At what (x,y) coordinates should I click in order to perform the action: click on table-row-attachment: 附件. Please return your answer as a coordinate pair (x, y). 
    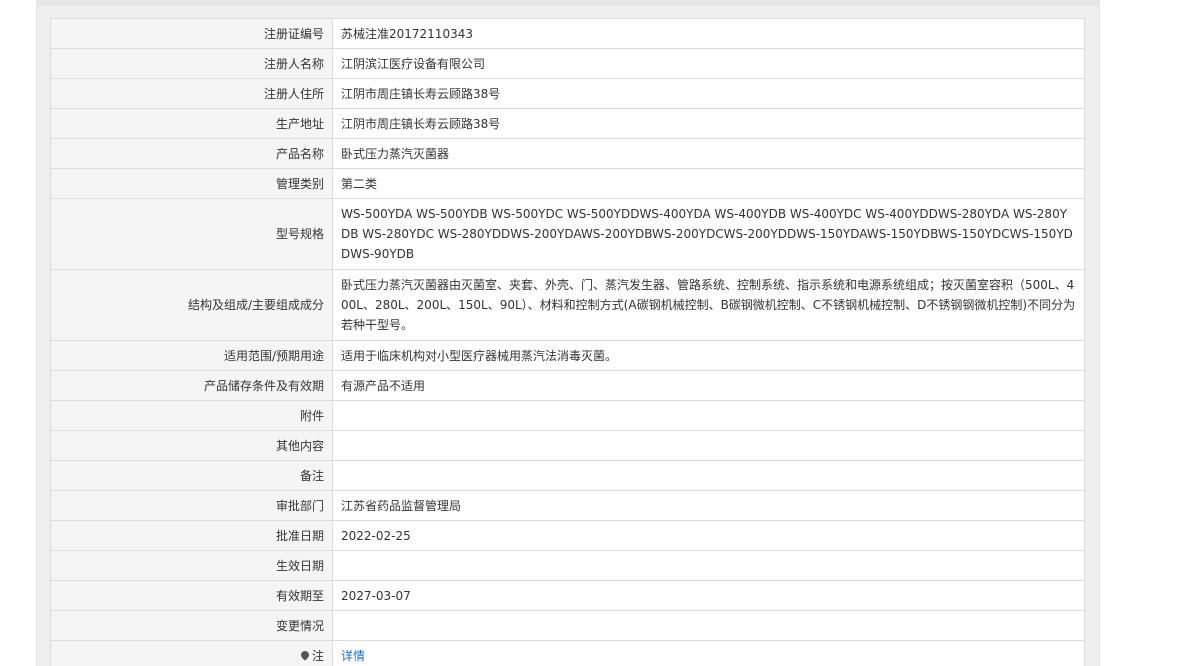
    Looking at the image, I should click on (567, 415).